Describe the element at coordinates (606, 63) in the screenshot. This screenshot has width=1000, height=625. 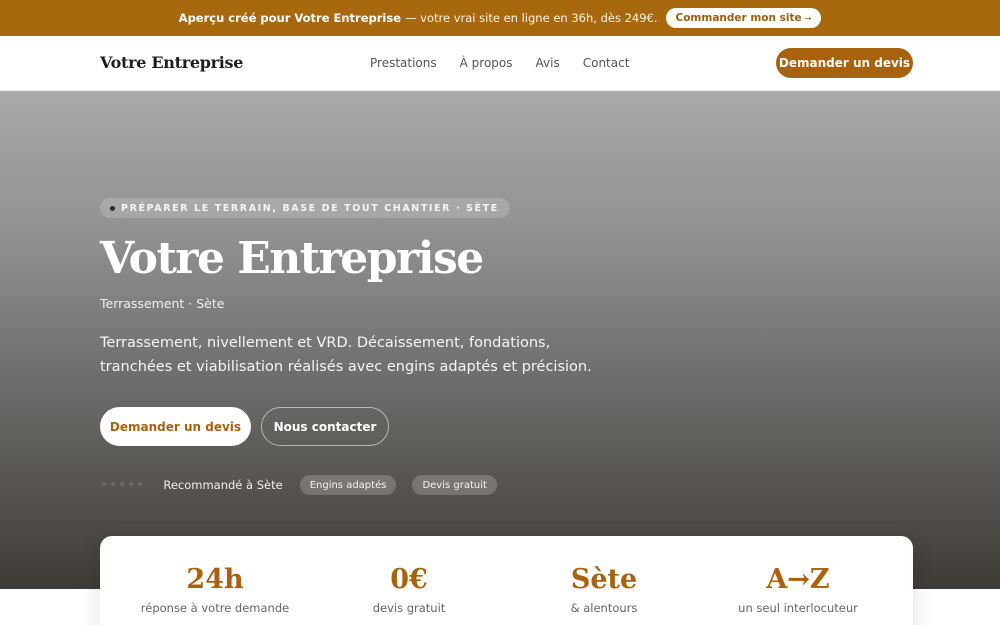
I see `nav-item-contact: Contact` at that location.